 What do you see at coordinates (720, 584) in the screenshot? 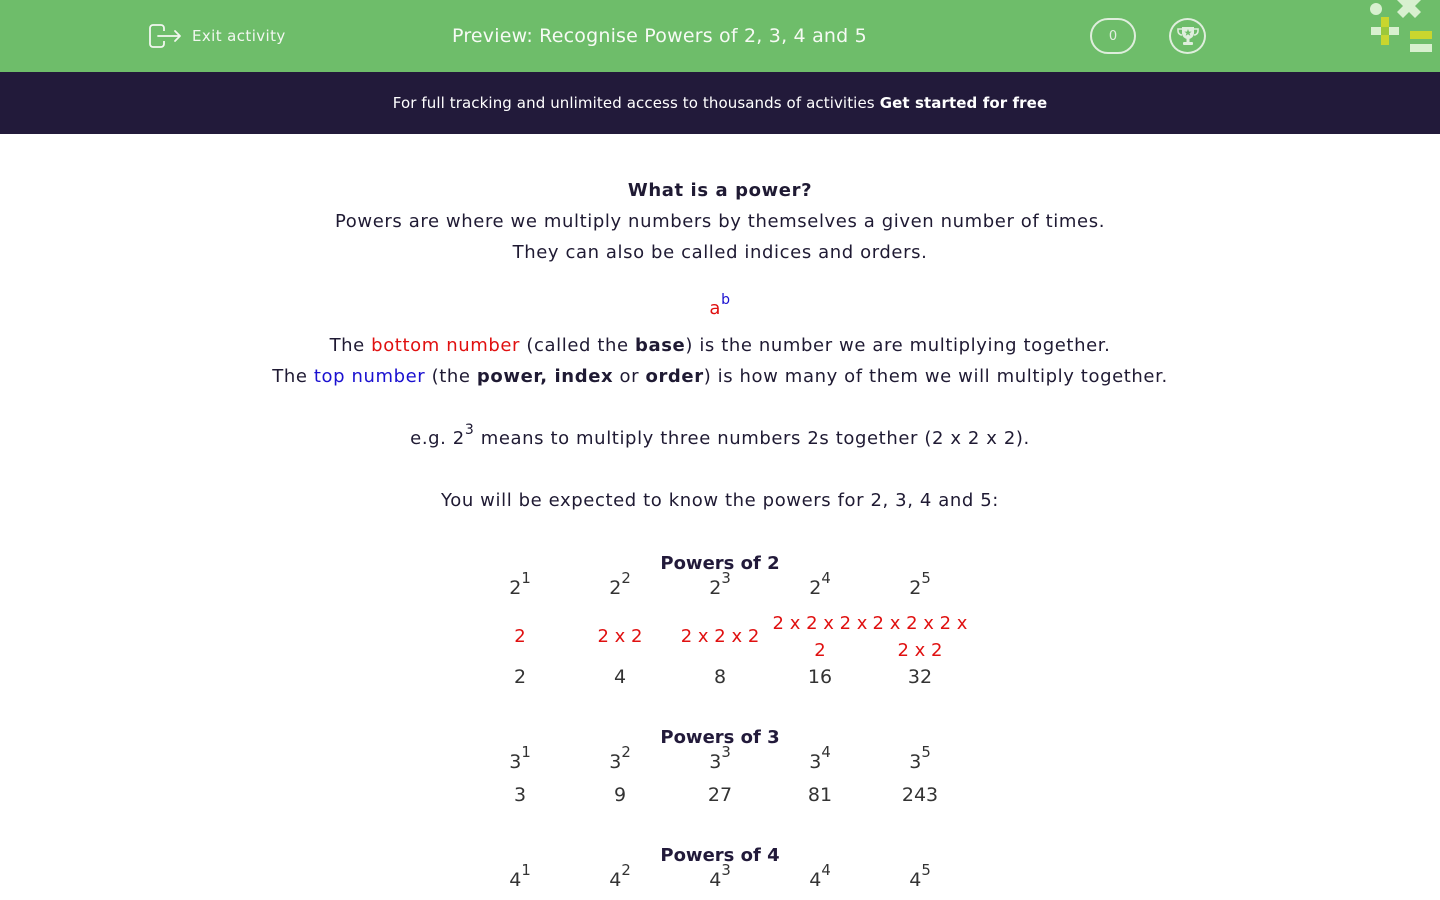
I see `power-cell: 23` at bounding box center [720, 584].